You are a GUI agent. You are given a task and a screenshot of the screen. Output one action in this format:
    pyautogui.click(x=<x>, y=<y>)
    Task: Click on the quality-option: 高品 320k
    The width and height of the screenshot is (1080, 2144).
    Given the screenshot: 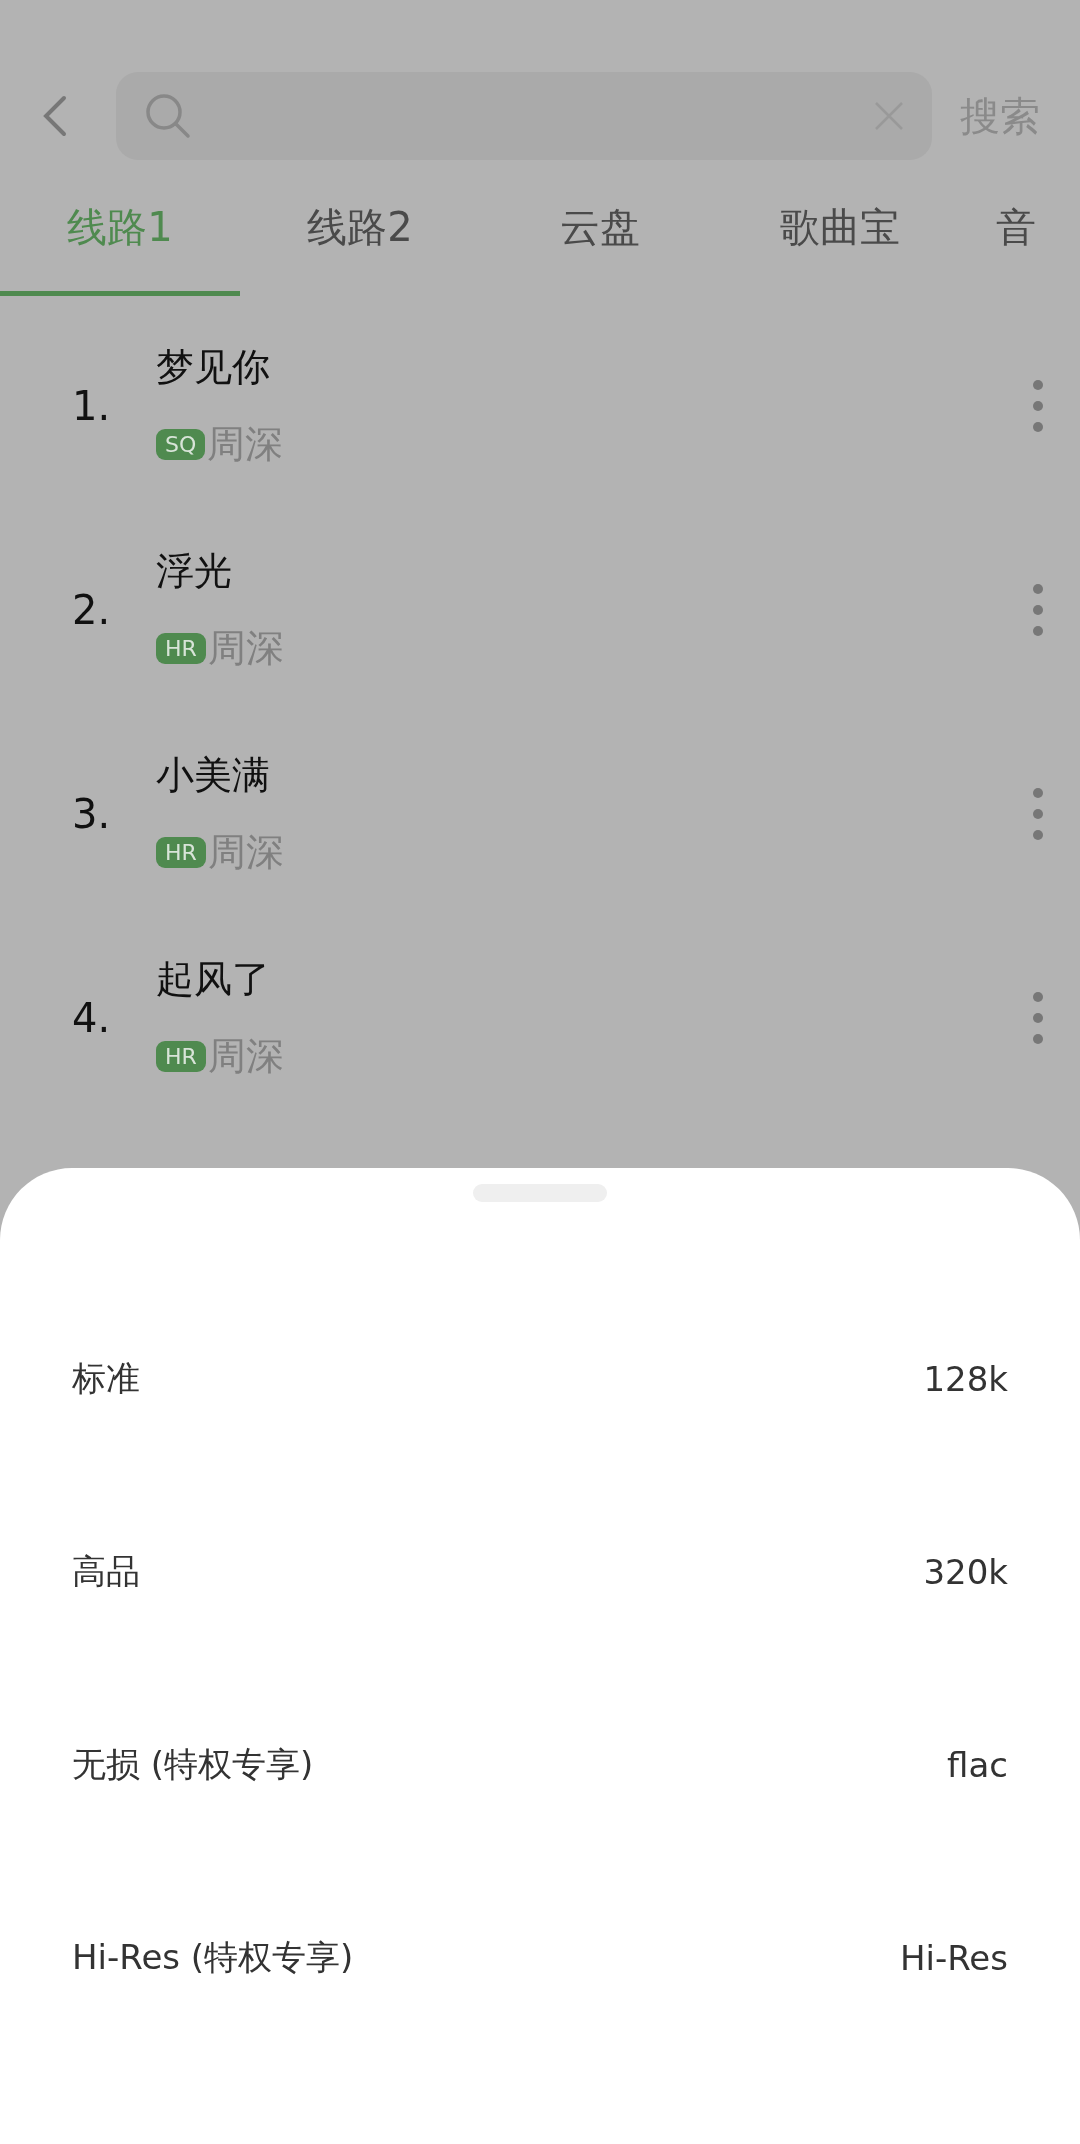 What is the action you would take?
    pyautogui.click(x=540, y=1571)
    